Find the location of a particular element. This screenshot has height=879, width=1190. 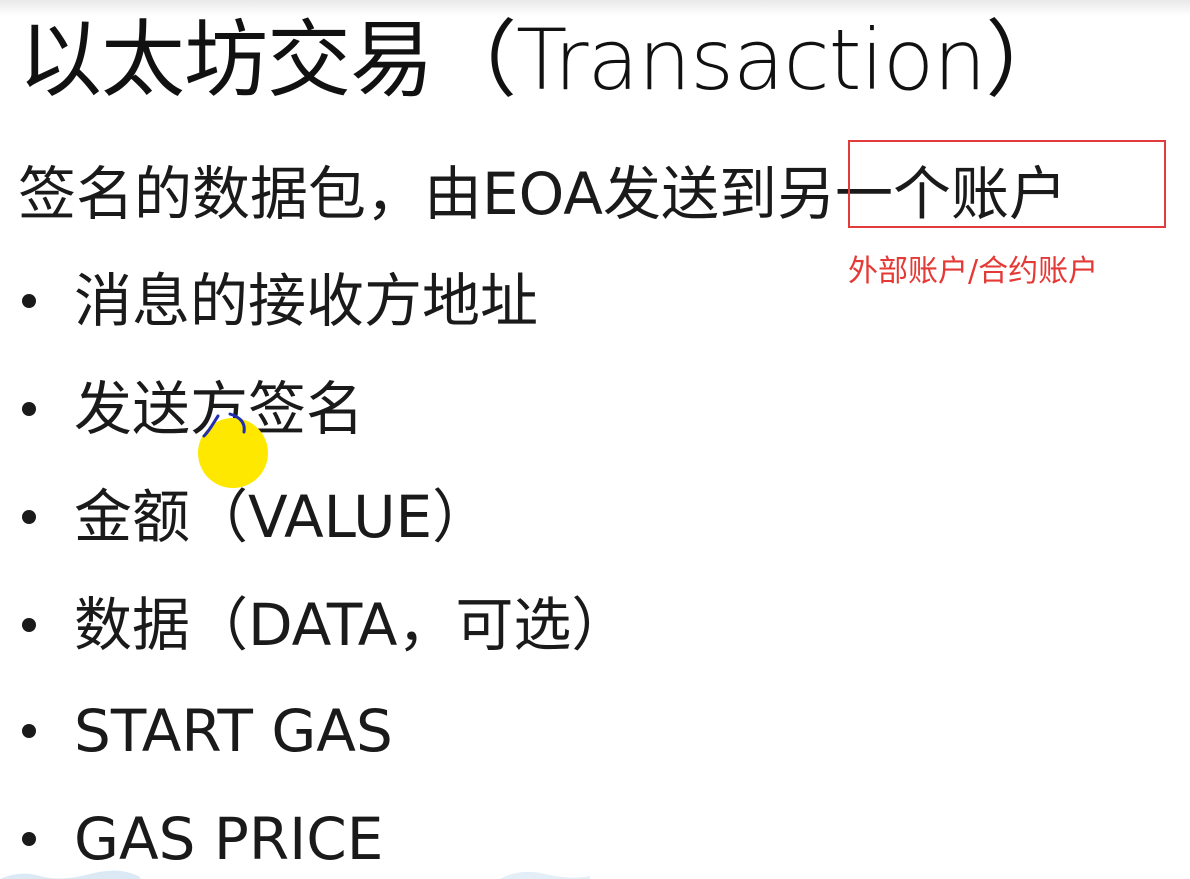

decorative-bottom-edge is located at coordinates (295, 874).